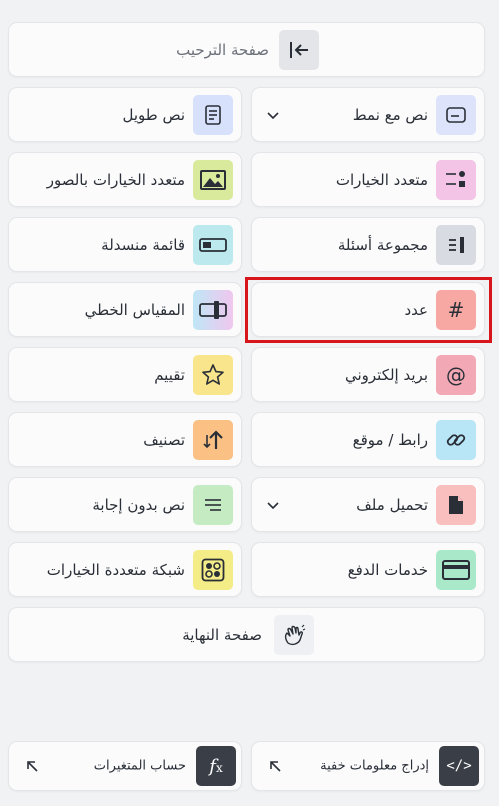 The width and height of the screenshot is (499, 806). I want to click on dropdown-label: قائمة منسدلة, so click(143, 244).